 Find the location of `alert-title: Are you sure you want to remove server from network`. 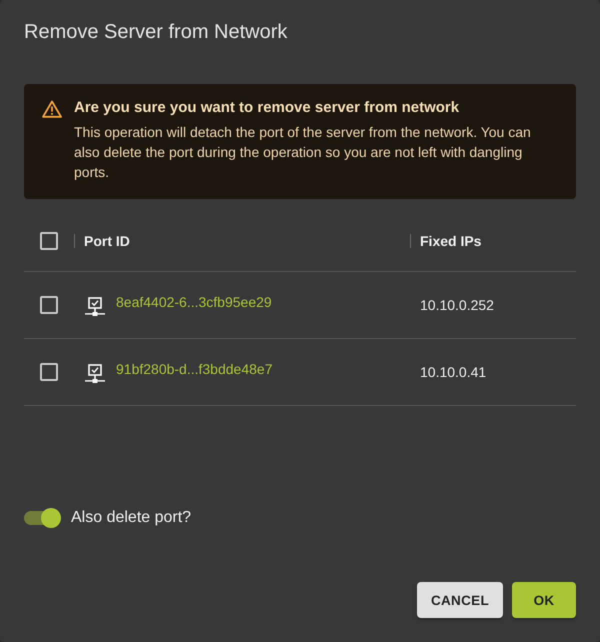

alert-title: Are you sure you want to remove server from network is located at coordinates (267, 108).